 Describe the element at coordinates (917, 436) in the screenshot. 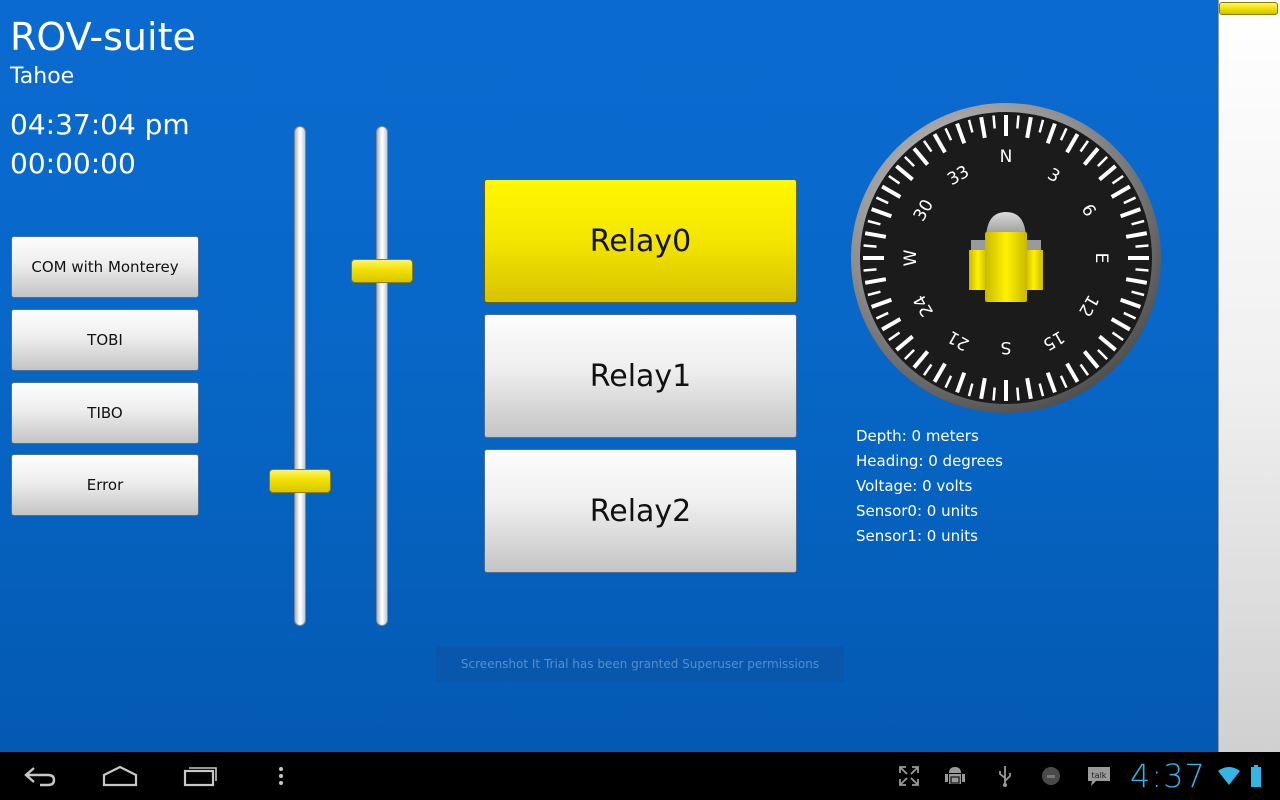

I see `depth-readout: Depth: 0 meters` at that location.